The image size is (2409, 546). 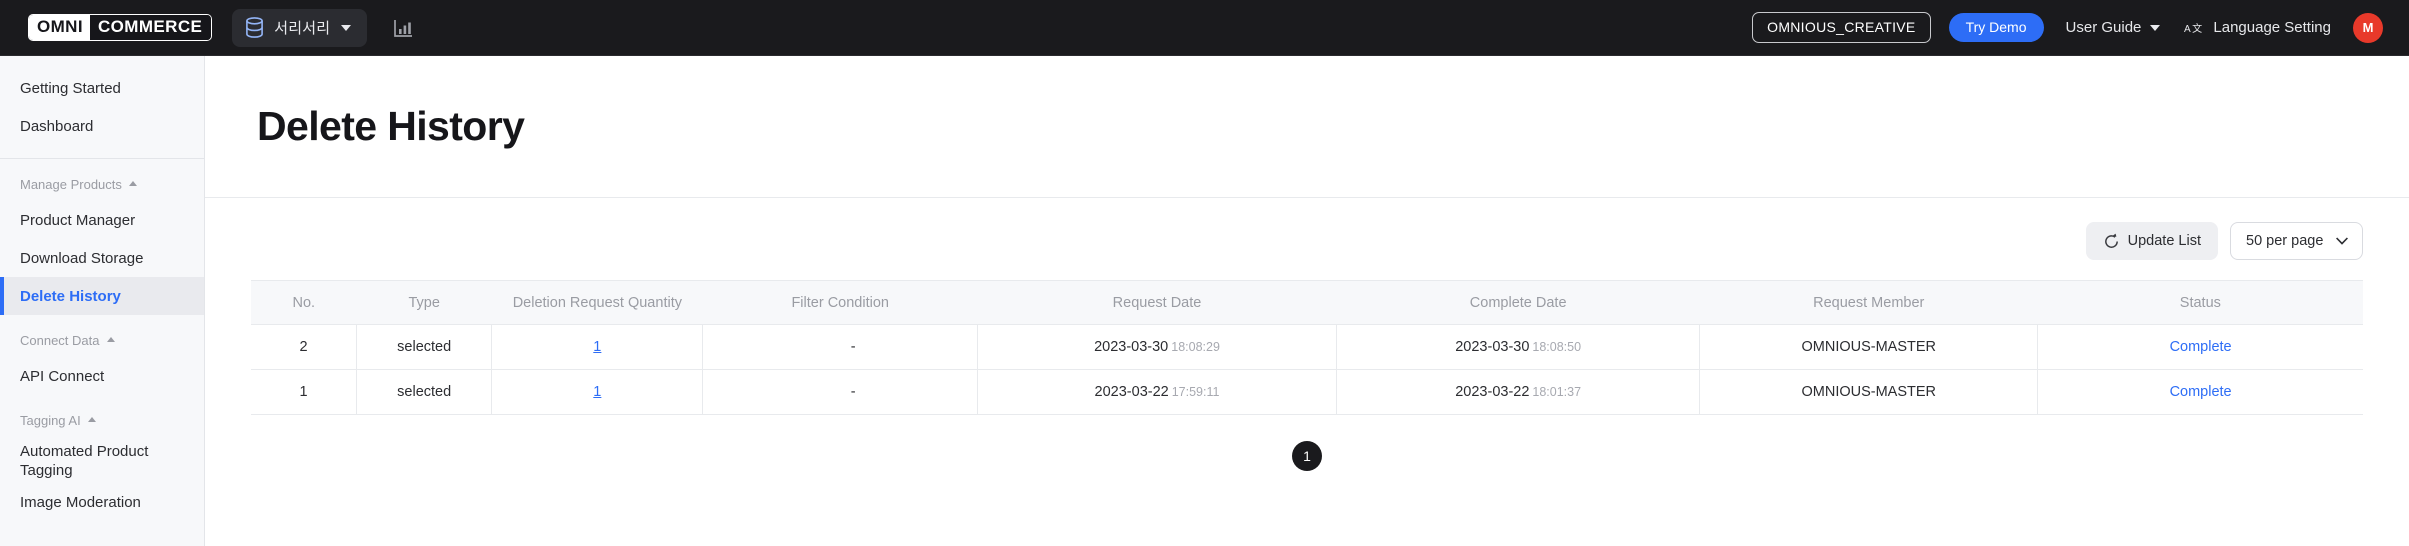 What do you see at coordinates (57, 126) in the screenshot?
I see `sidebar-item-label: Dashboard` at bounding box center [57, 126].